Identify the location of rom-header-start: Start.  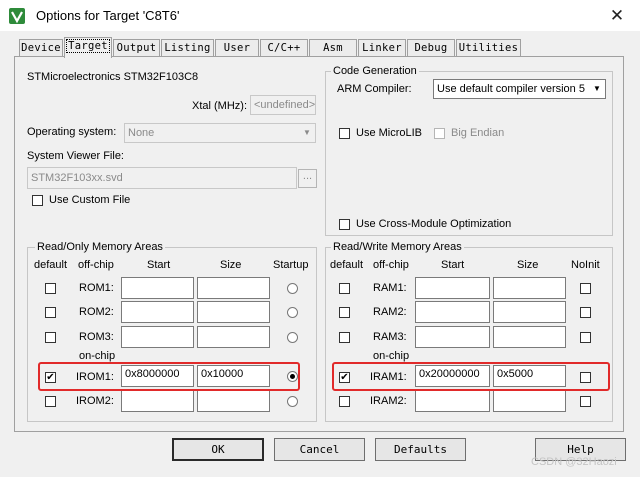
(159, 265).